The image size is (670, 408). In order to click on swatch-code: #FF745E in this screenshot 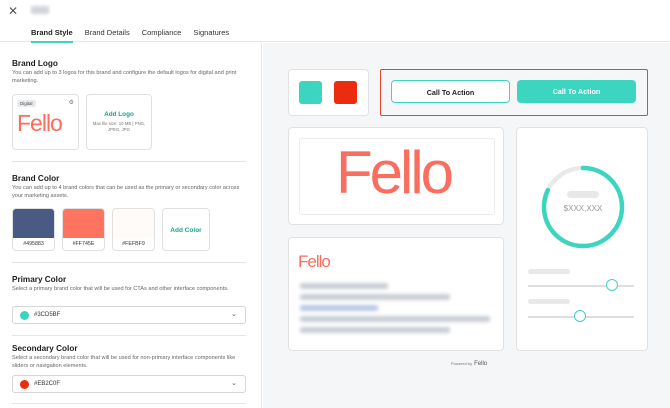, I will do `click(83, 244)`.